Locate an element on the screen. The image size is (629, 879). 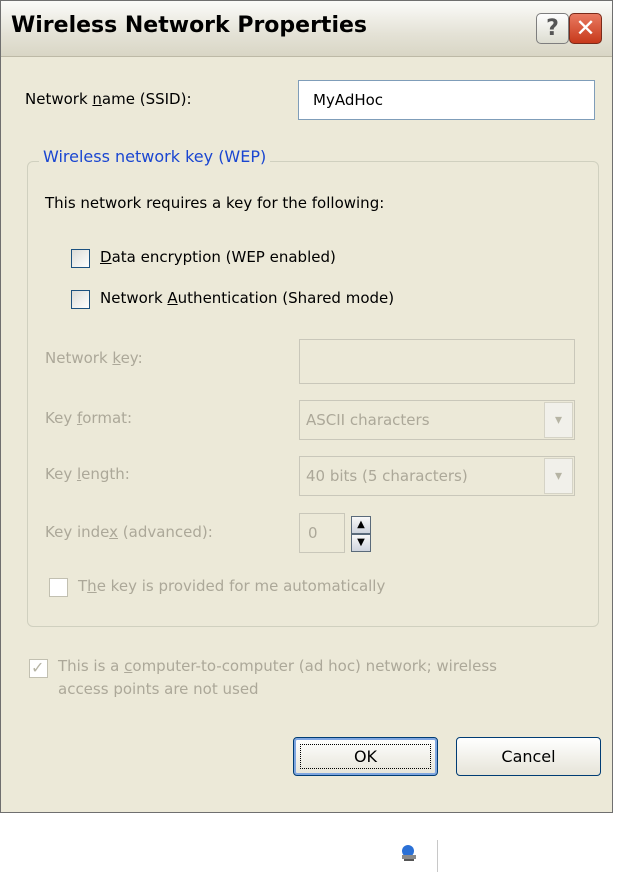
focus-ring is located at coordinates (365, 756).